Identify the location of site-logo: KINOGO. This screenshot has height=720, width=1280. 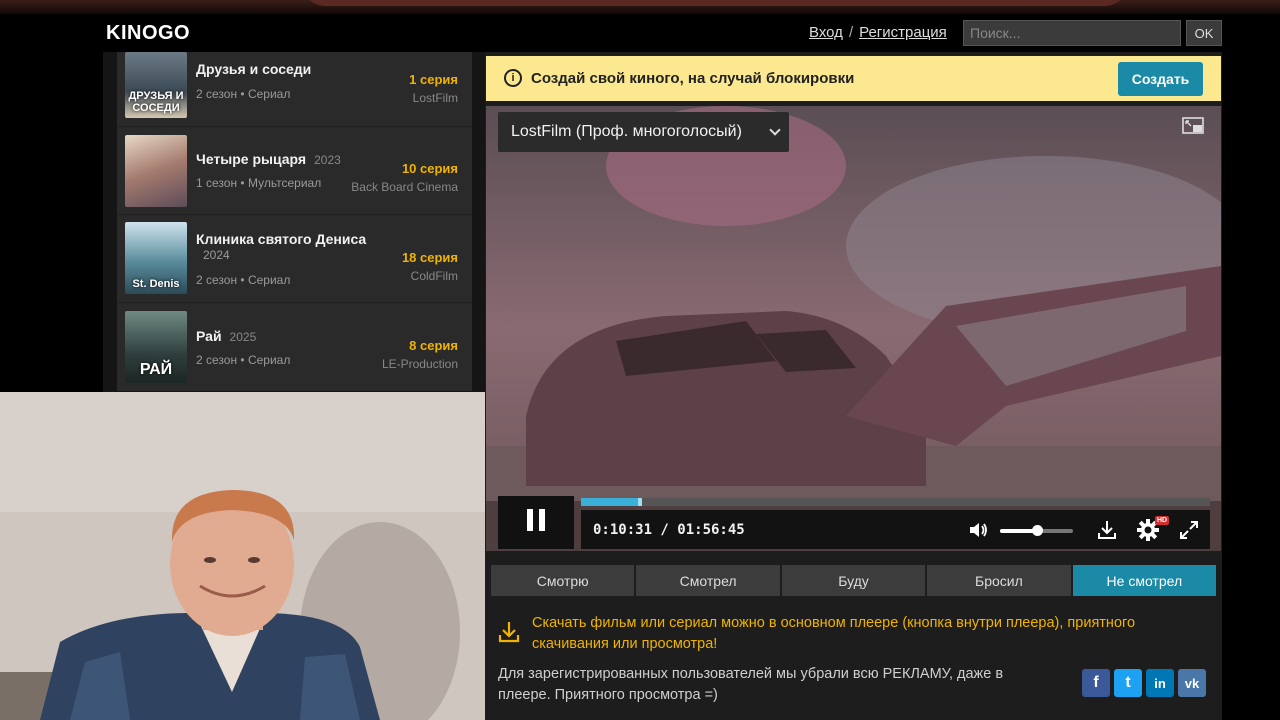
(148, 33).